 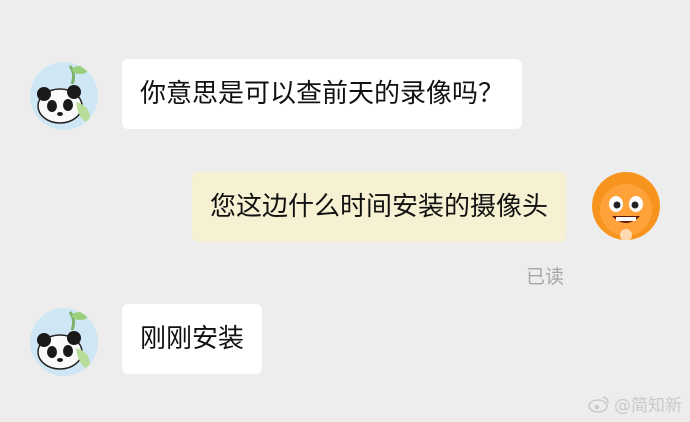 What do you see at coordinates (598, 404) in the screenshot?
I see `weibo-logo-icon` at bounding box center [598, 404].